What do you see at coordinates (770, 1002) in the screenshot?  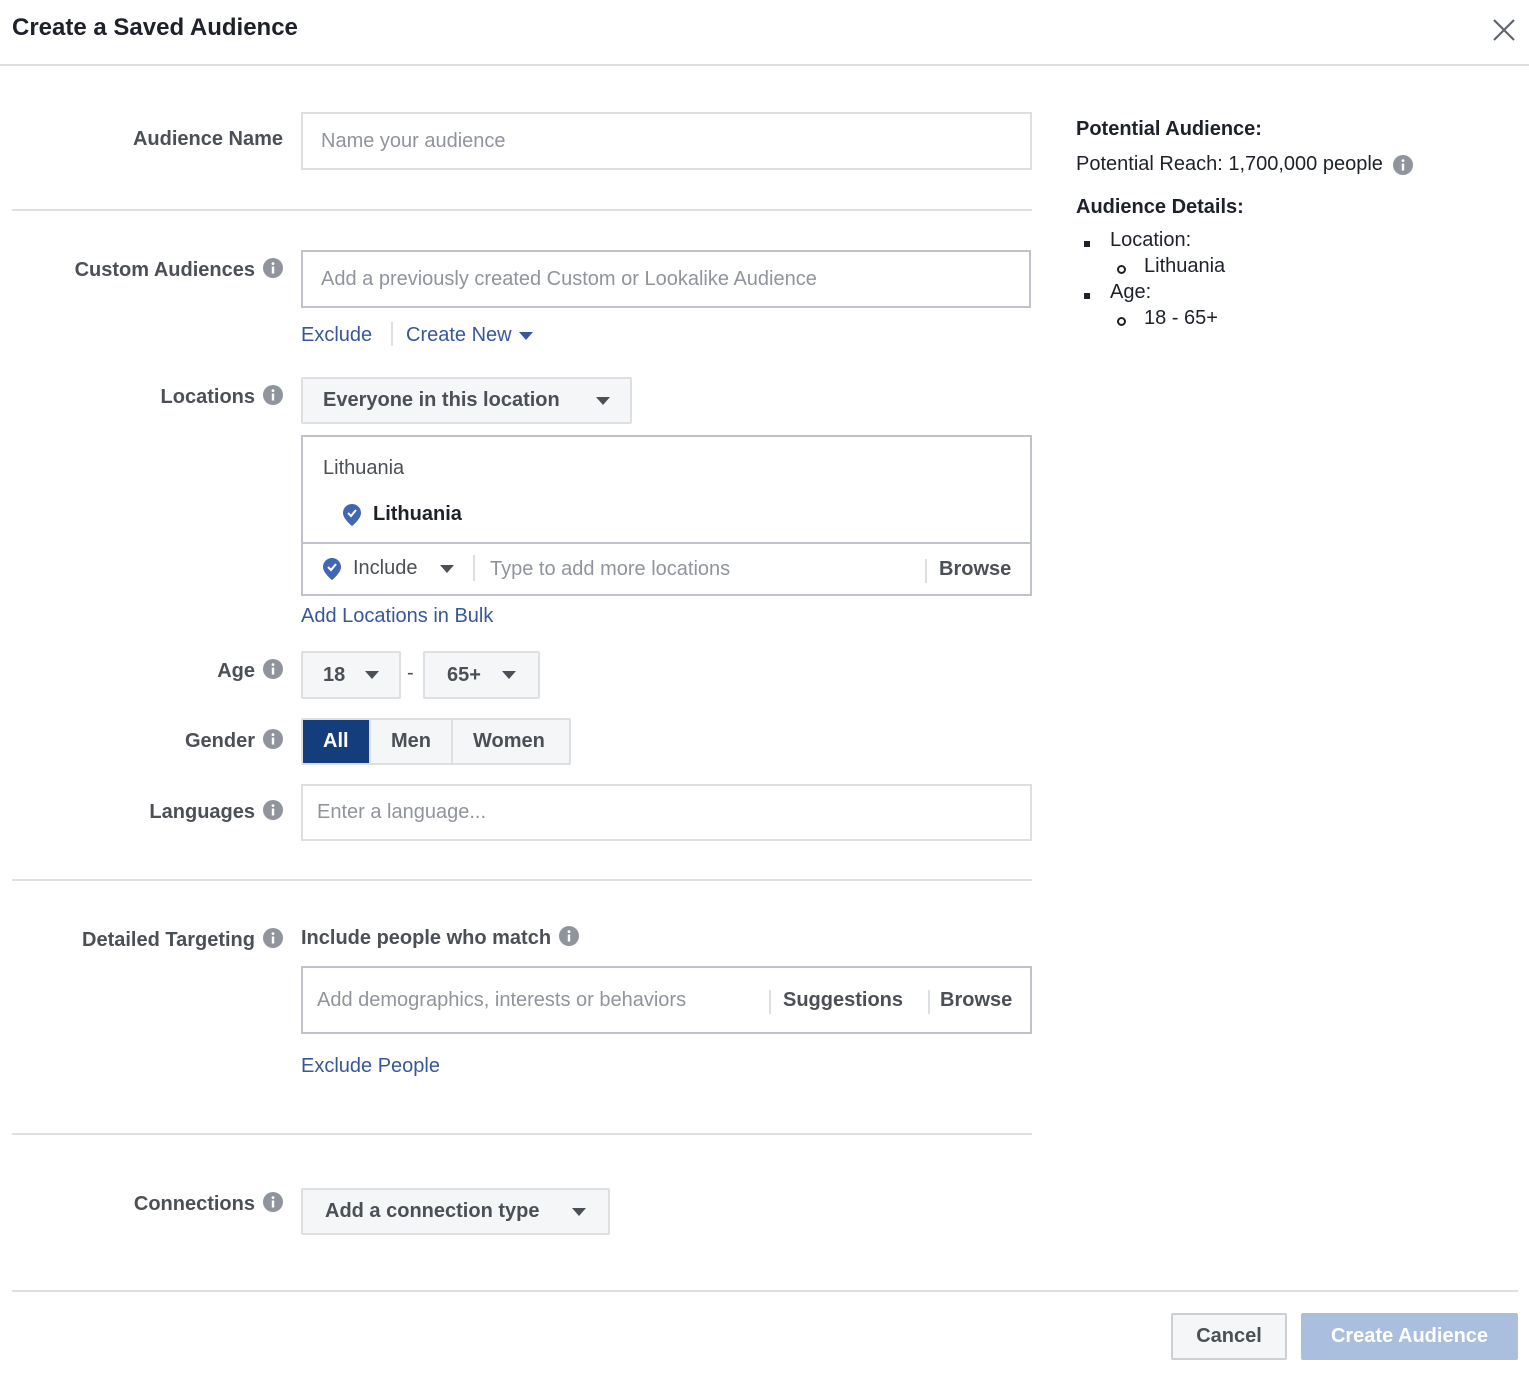 I see `suggestions-separator` at bounding box center [770, 1002].